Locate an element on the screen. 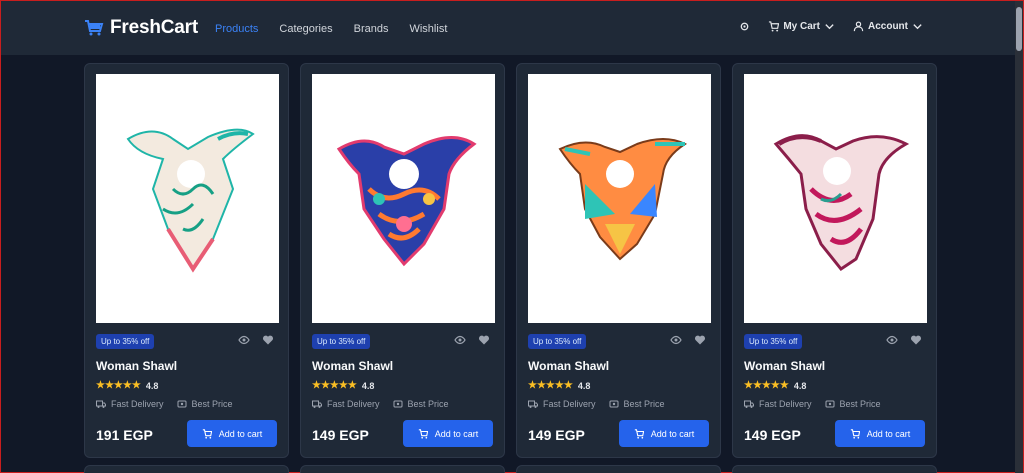 The image size is (1024, 473). brand-name: FreshCart is located at coordinates (154, 27).